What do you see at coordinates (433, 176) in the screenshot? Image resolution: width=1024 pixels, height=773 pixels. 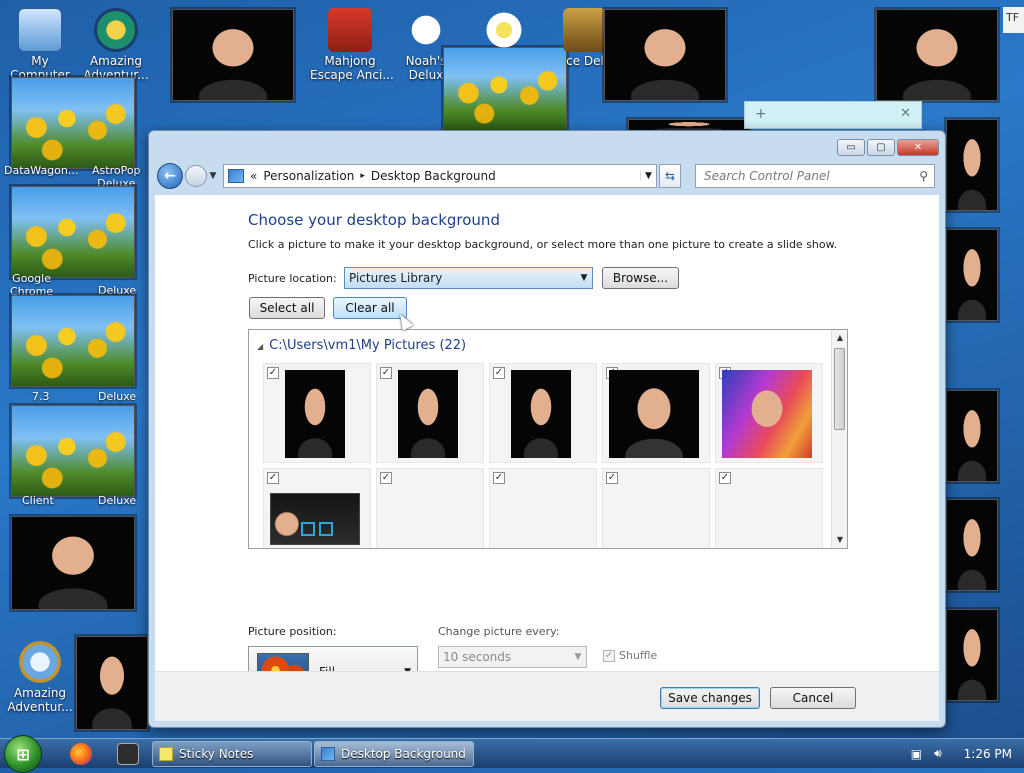 I see `breadcrumb-desktop-background: Desktop Background` at bounding box center [433, 176].